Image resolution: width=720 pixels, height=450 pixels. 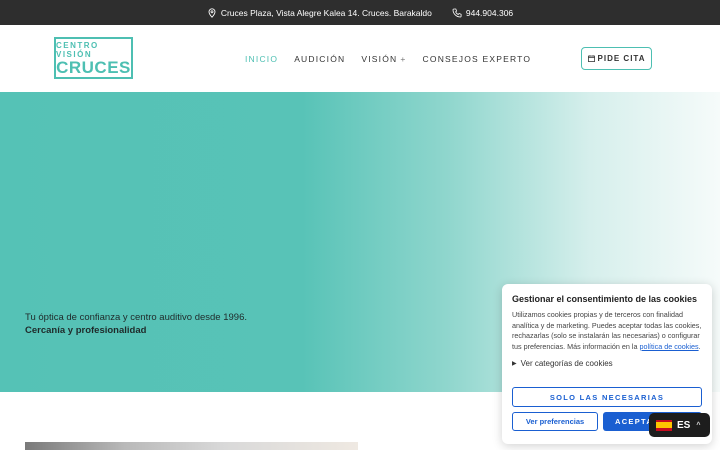 What do you see at coordinates (621, 58) in the screenshot?
I see `book-appointment-label: PIDE CITA` at bounding box center [621, 58].